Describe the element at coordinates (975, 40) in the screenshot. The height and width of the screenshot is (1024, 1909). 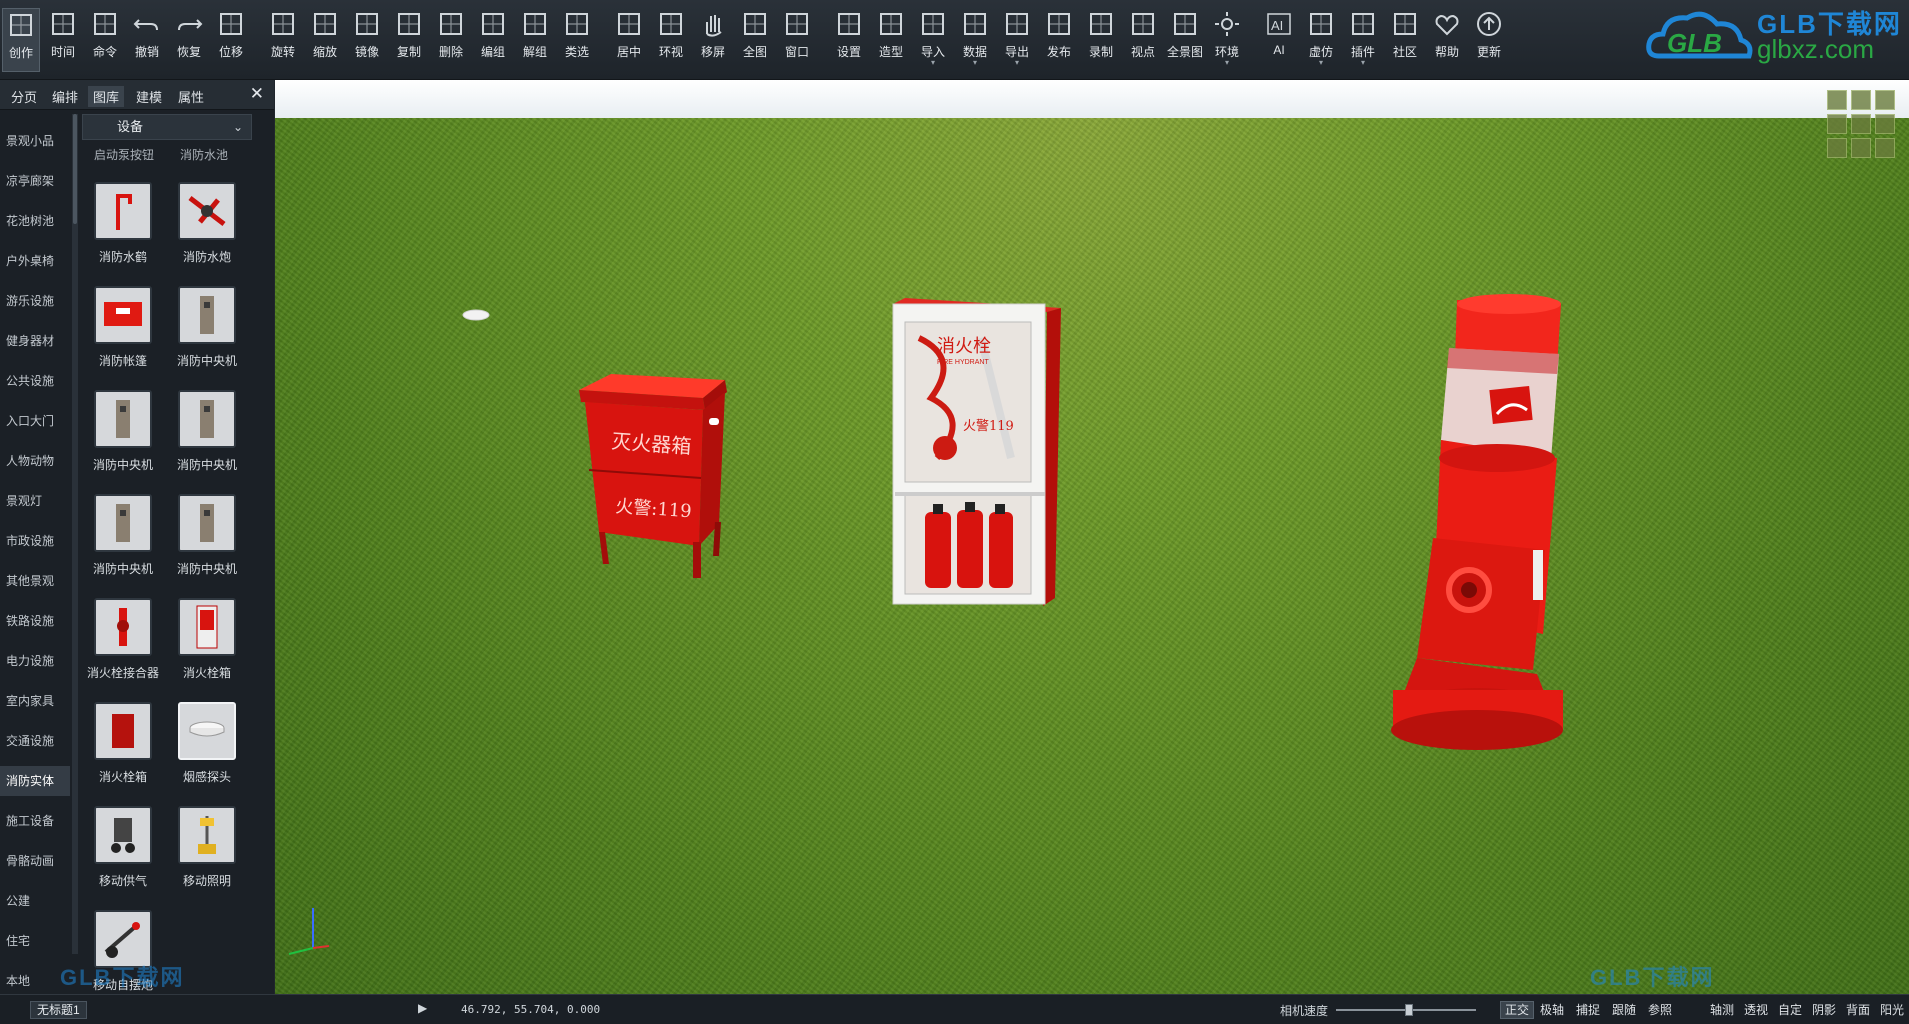
I see `toolbar-data-button: 数据 ▾` at that location.